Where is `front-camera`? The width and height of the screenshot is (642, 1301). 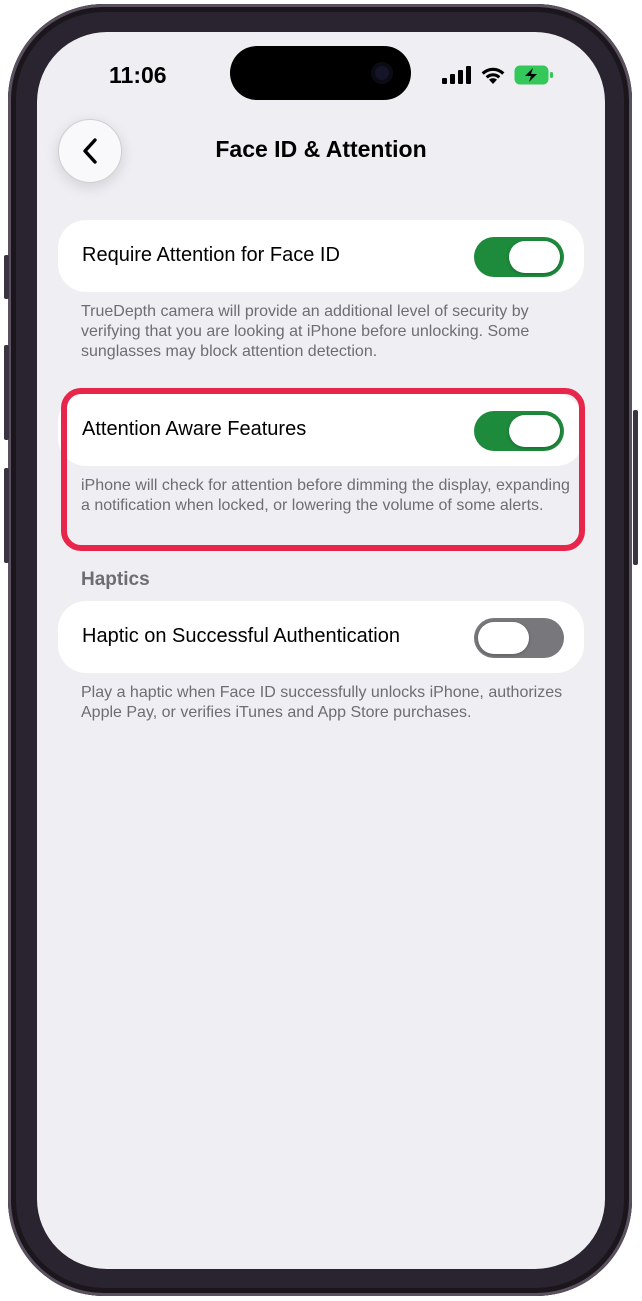
front-camera is located at coordinates (382, 73).